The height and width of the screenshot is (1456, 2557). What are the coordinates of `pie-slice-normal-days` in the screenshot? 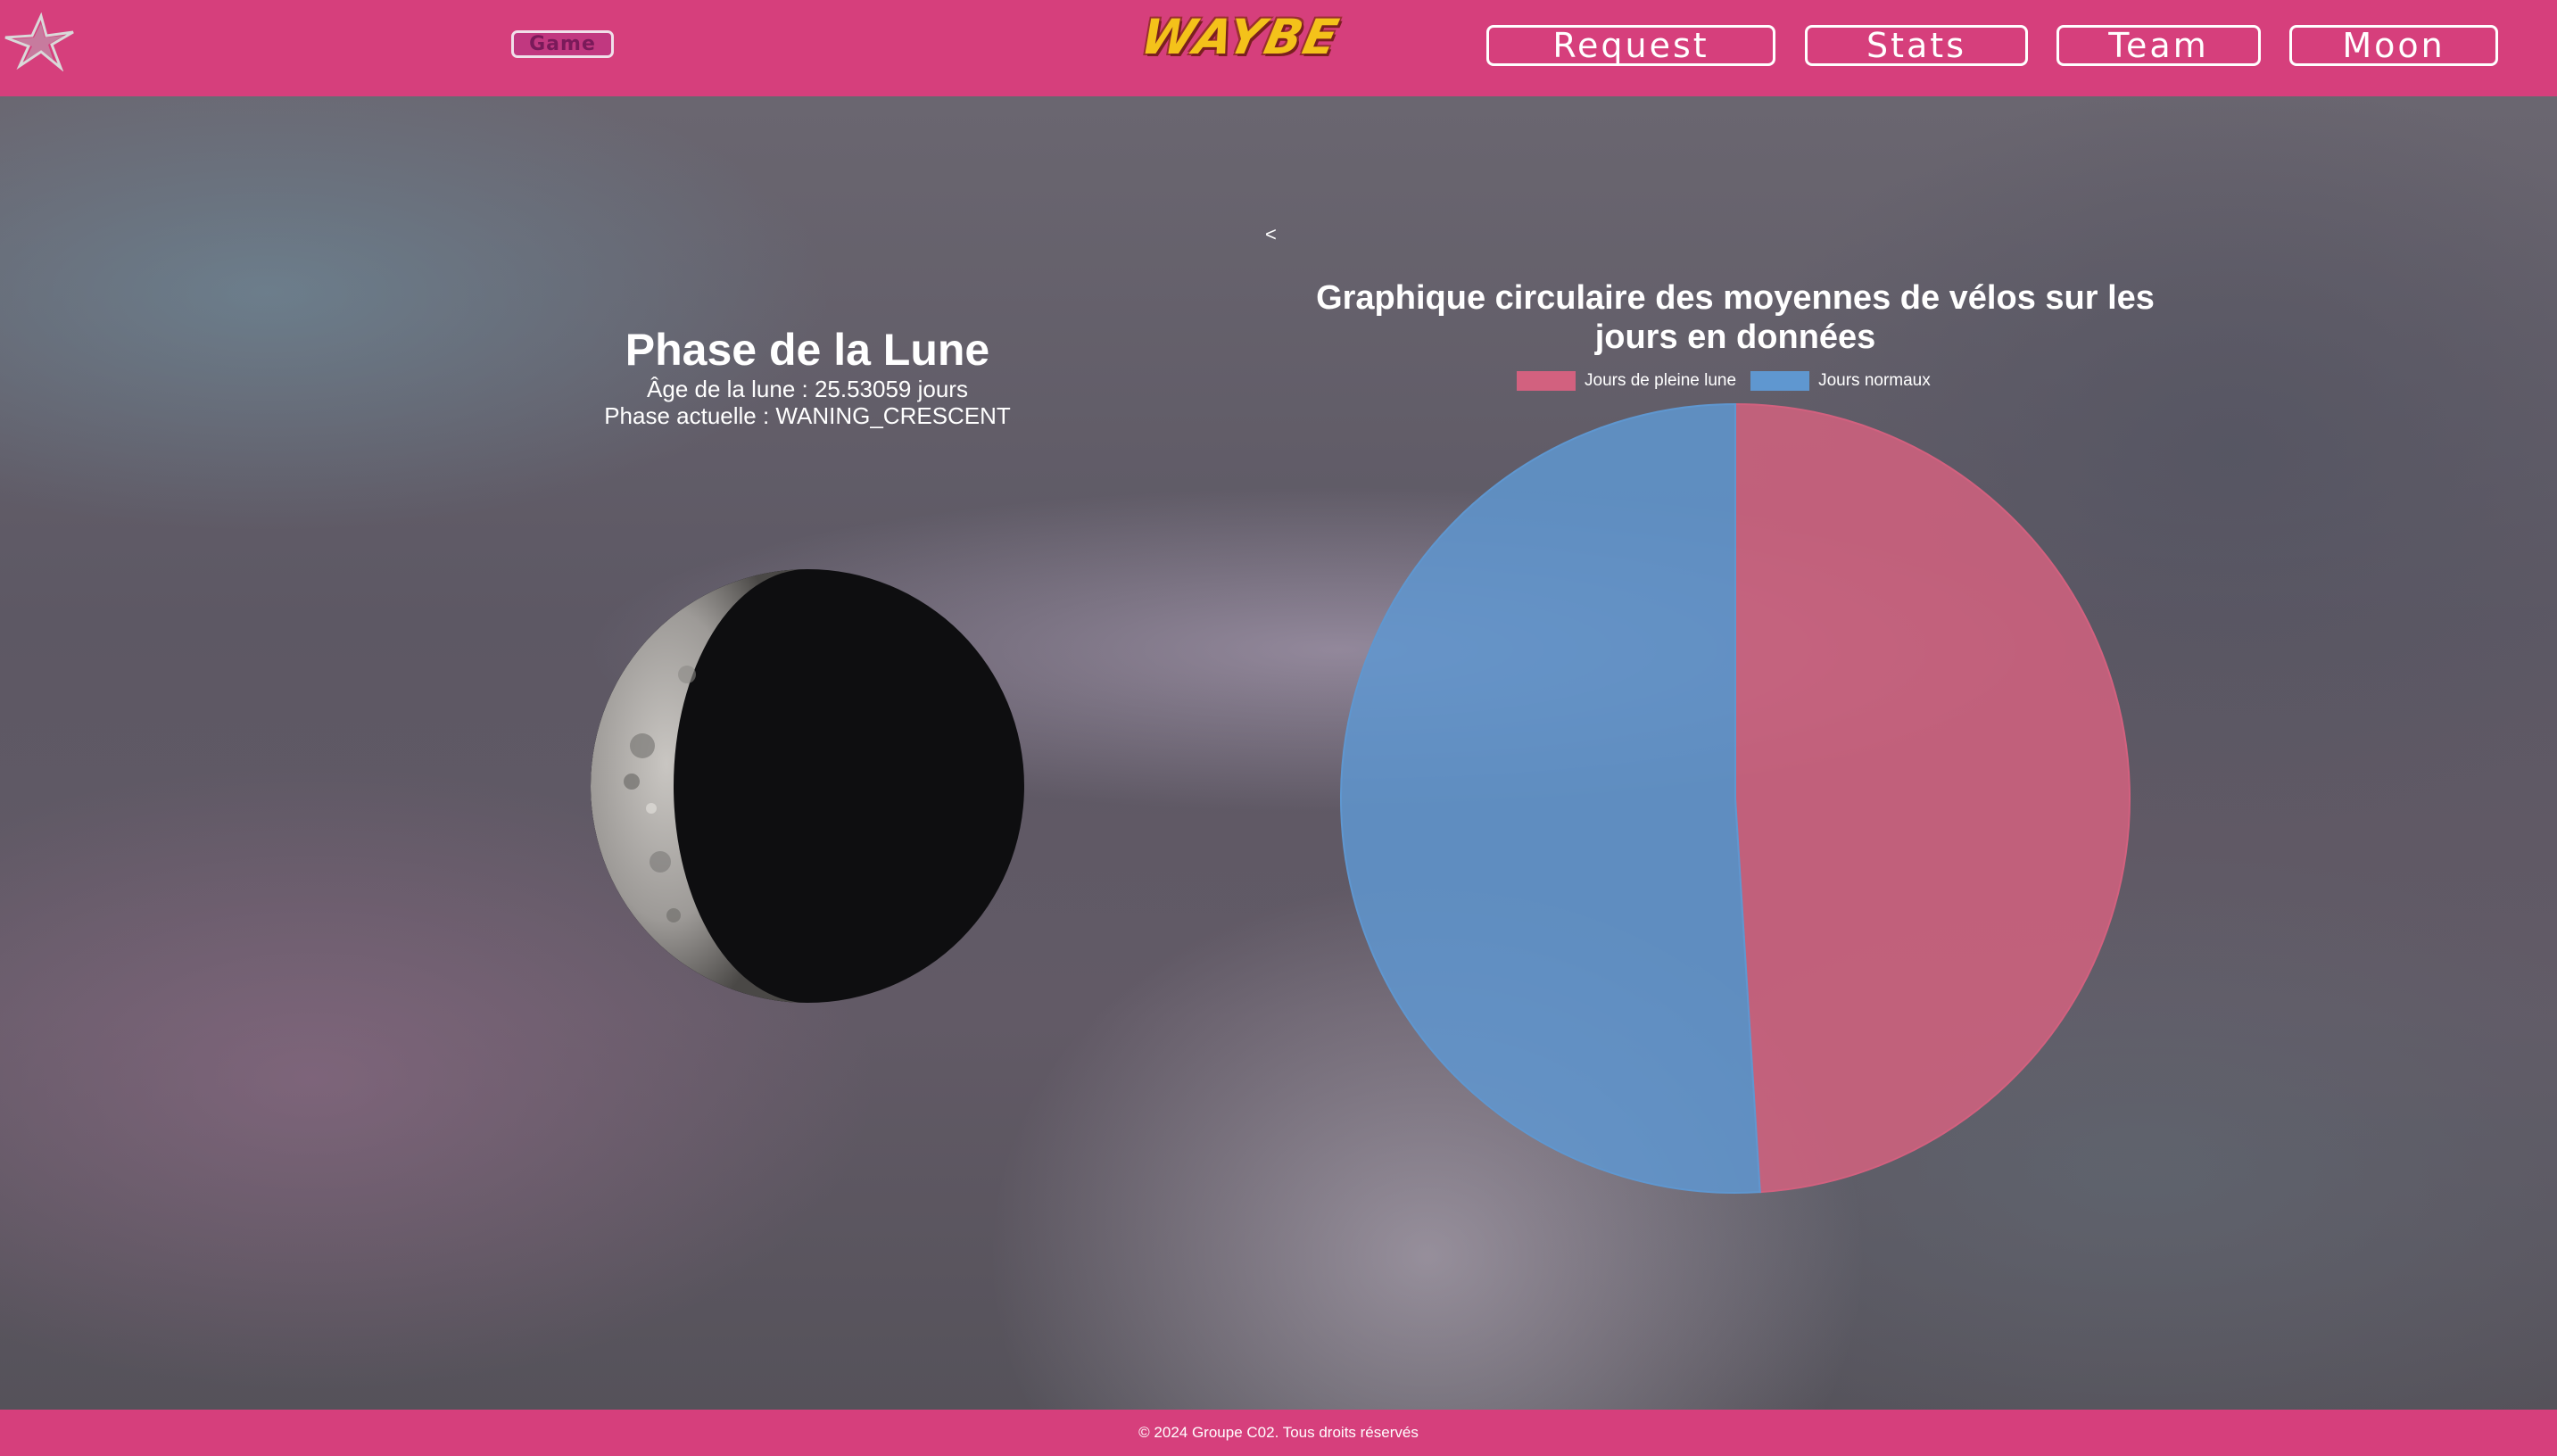 It's located at (1551, 798).